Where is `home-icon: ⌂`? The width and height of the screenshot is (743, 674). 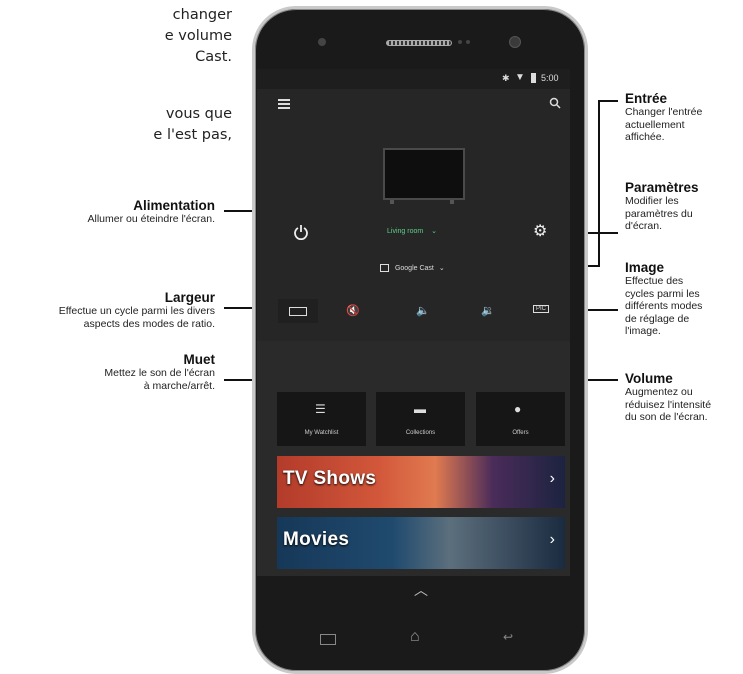
home-icon: ⌂ is located at coordinates (415, 637).